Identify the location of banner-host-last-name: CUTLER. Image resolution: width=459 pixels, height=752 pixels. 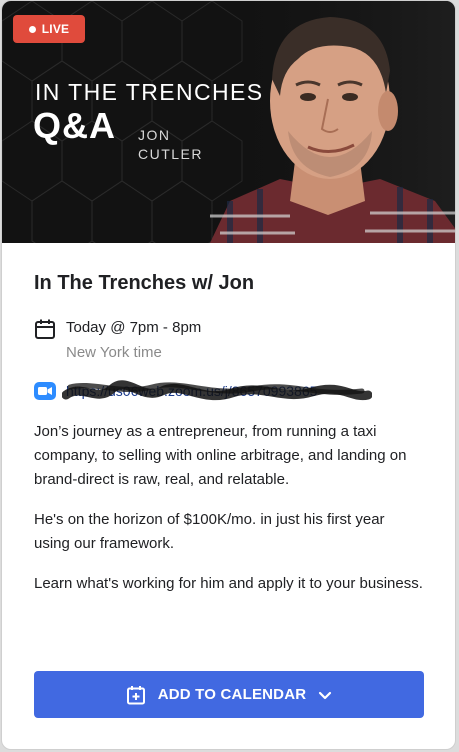
(171, 154).